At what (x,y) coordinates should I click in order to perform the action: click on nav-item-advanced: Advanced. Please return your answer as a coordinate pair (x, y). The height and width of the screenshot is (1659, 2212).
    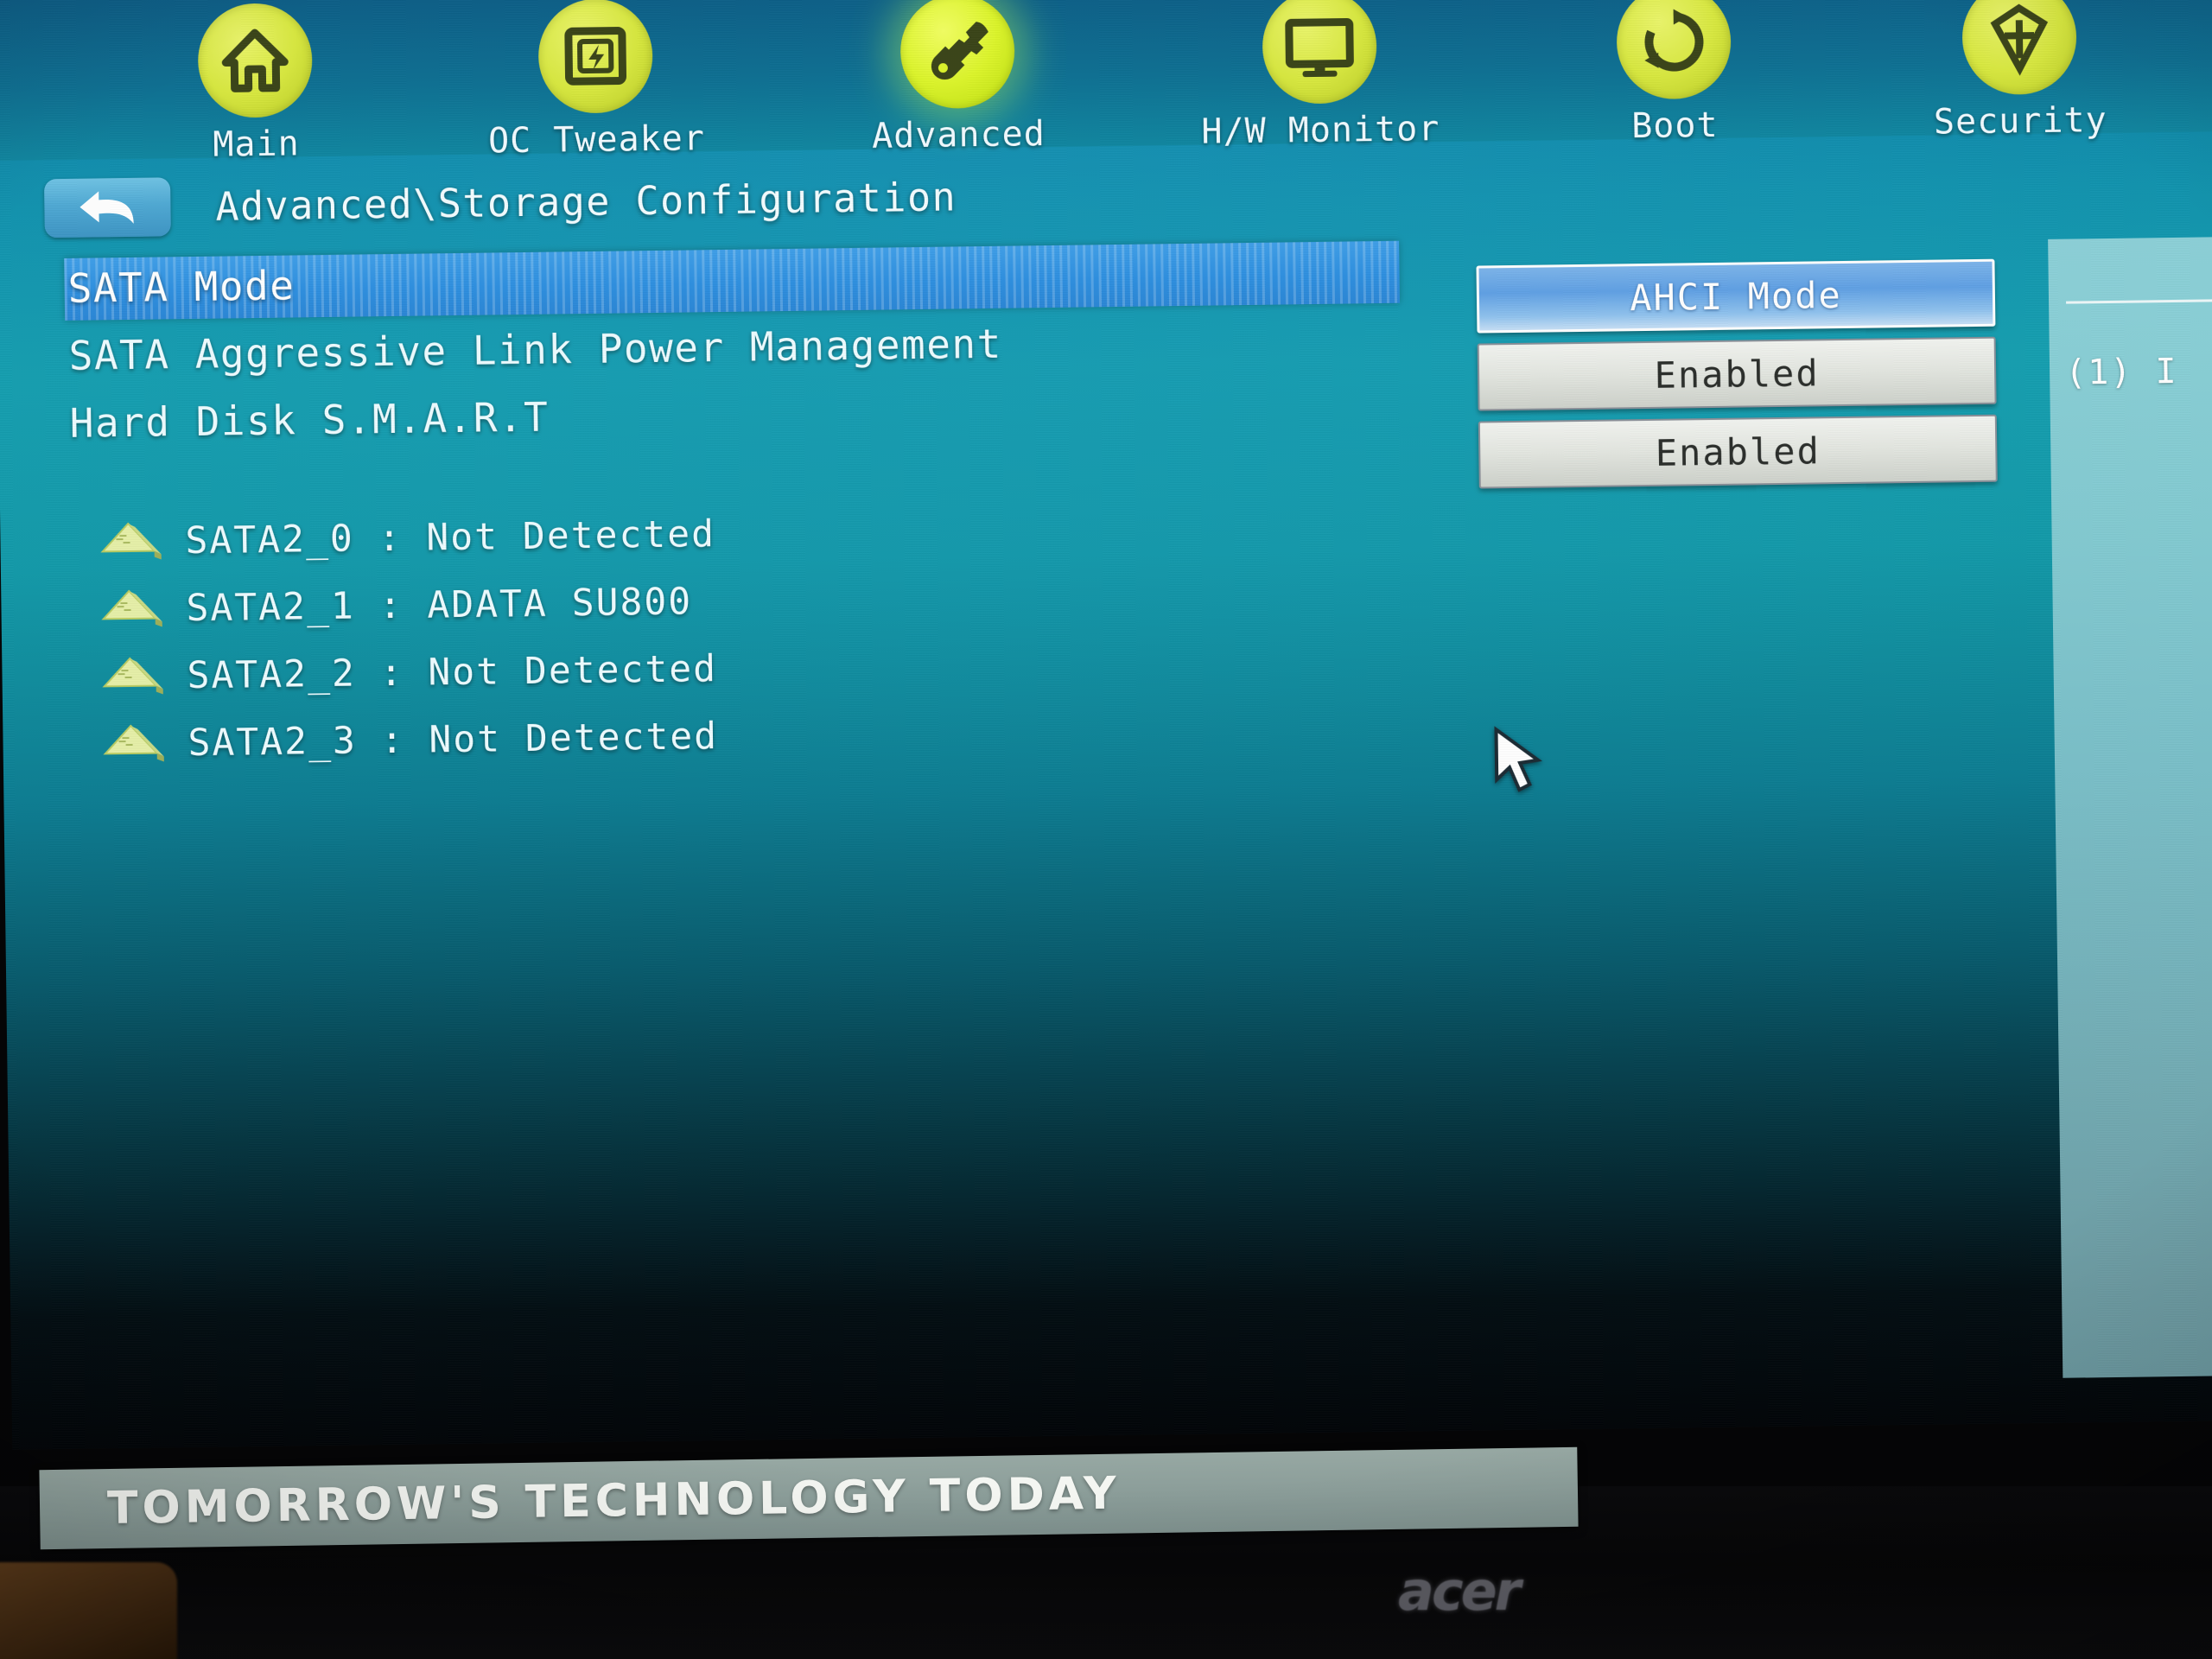
    Looking at the image, I should click on (957, 78).